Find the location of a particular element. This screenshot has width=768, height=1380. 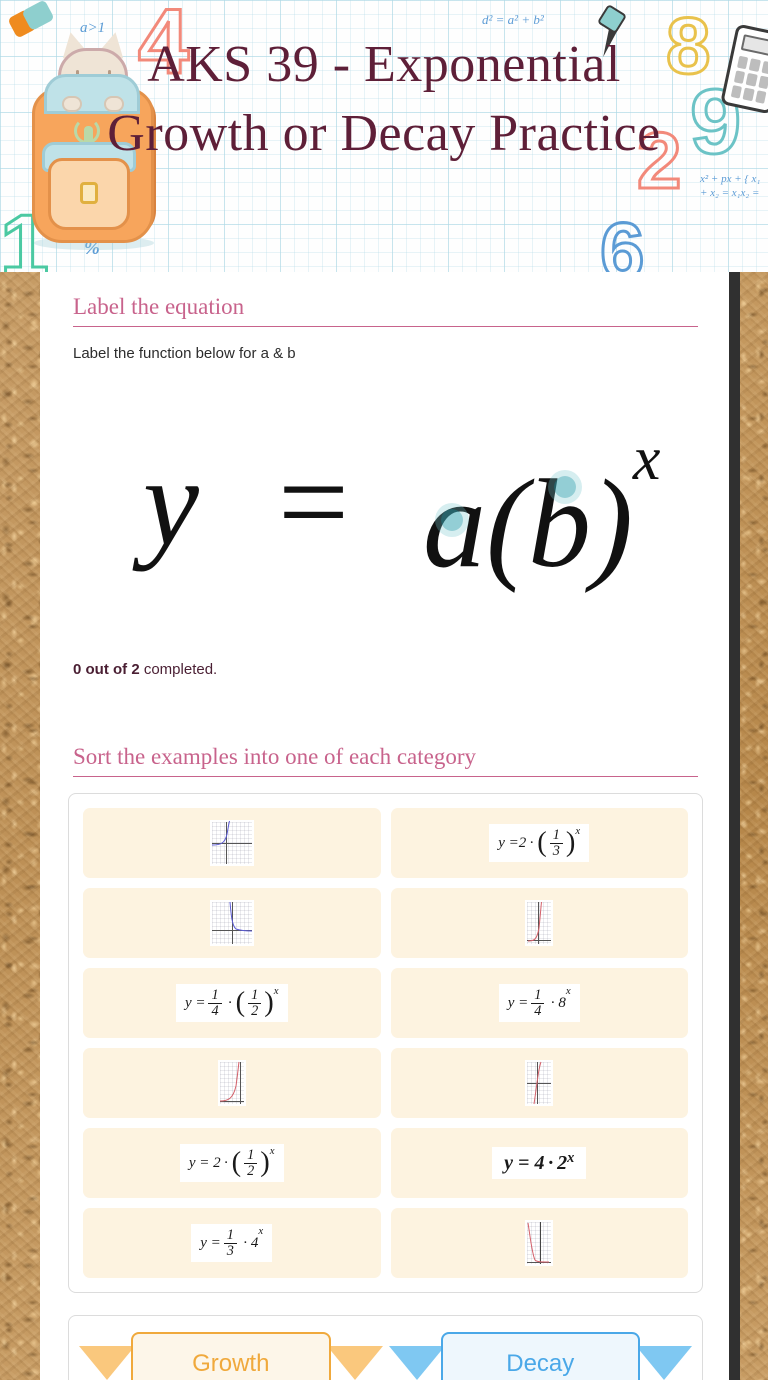

progress-count: 0 out of 2 is located at coordinates (106, 669).